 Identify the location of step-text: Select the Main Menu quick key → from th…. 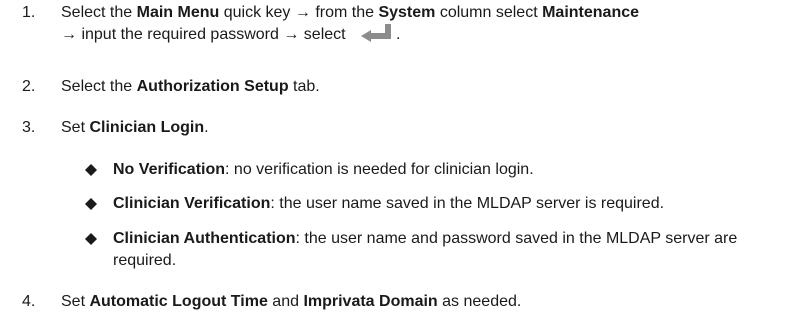
(423, 25).